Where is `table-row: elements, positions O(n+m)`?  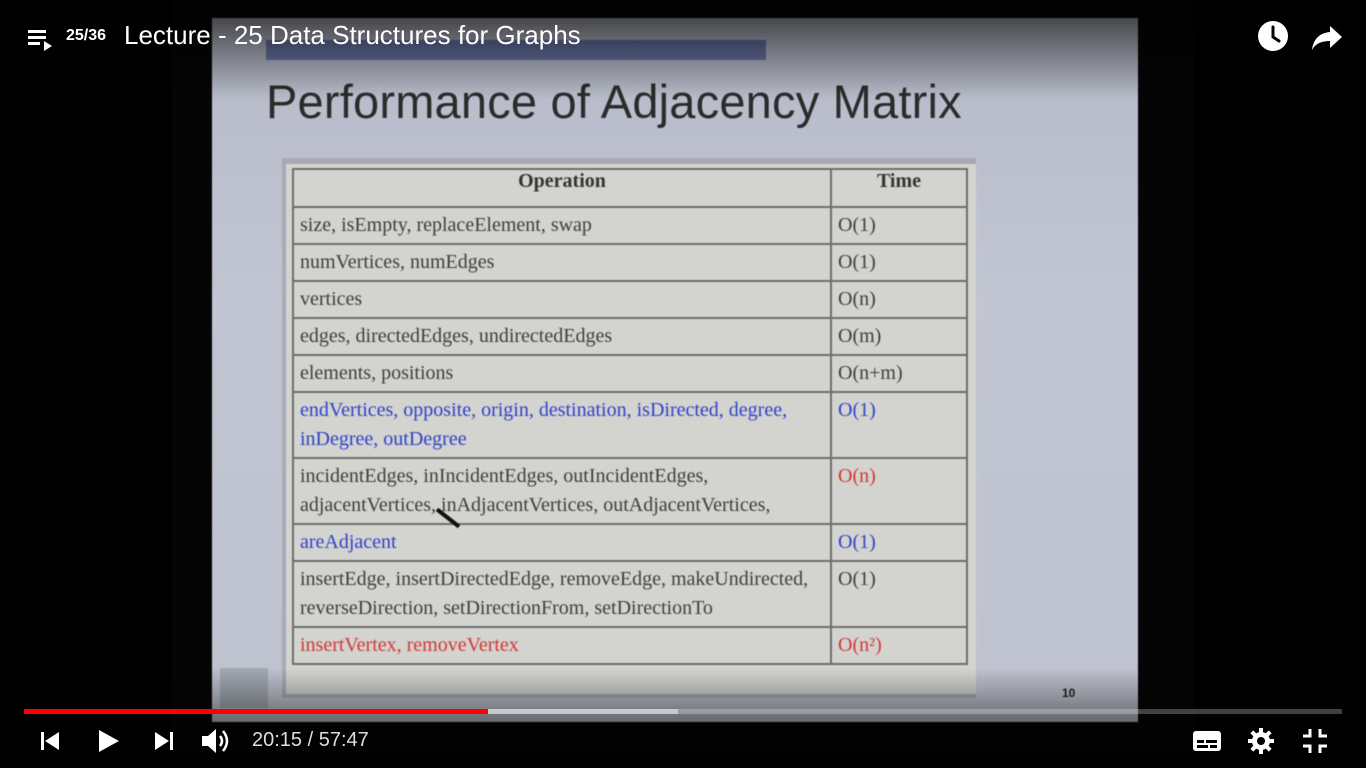 table-row: elements, positions O(n+m) is located at coordinates (630, 373).